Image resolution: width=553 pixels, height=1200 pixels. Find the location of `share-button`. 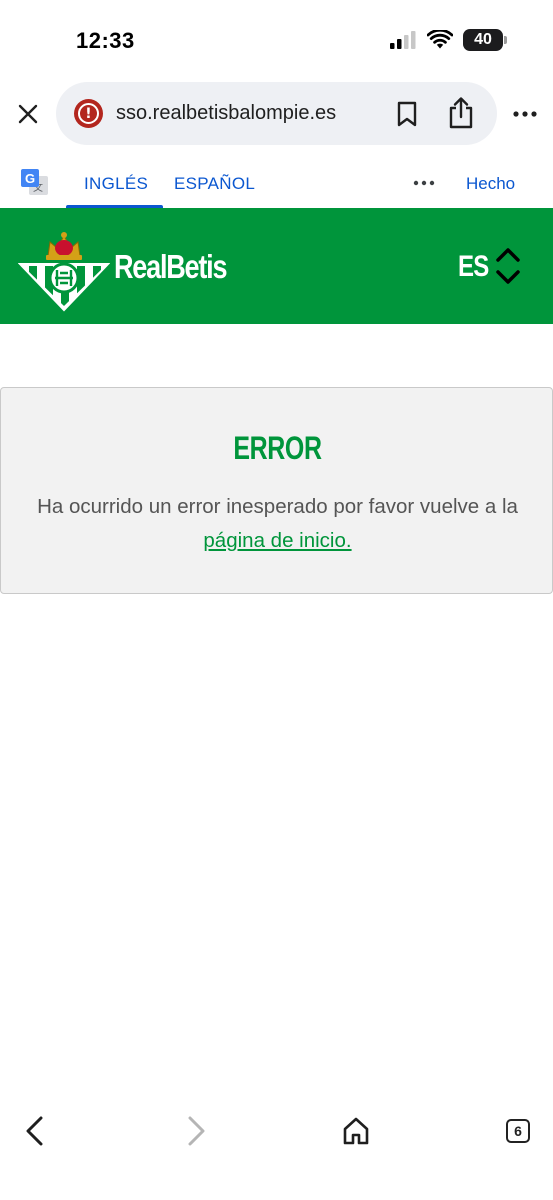

share-button is located at coordinates (461, 113).